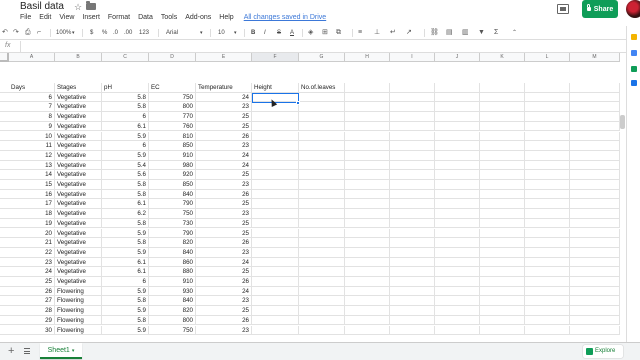 The image size is (640, 360). Describe the element at coordinates (125, 223) in the screenshot. I see `cell-ph: 5.8` at that location.